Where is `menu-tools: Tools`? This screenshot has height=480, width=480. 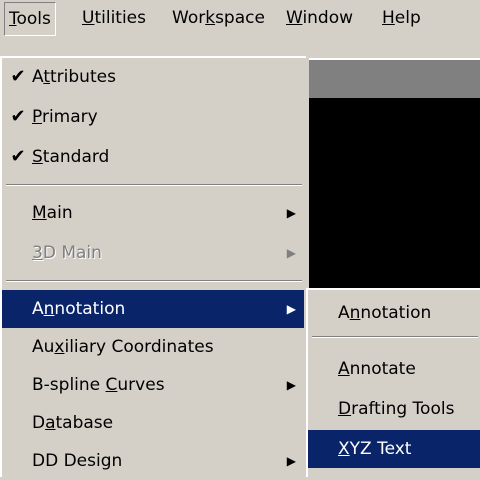 menu-tools: Tools is located at coordinates (30, 19).